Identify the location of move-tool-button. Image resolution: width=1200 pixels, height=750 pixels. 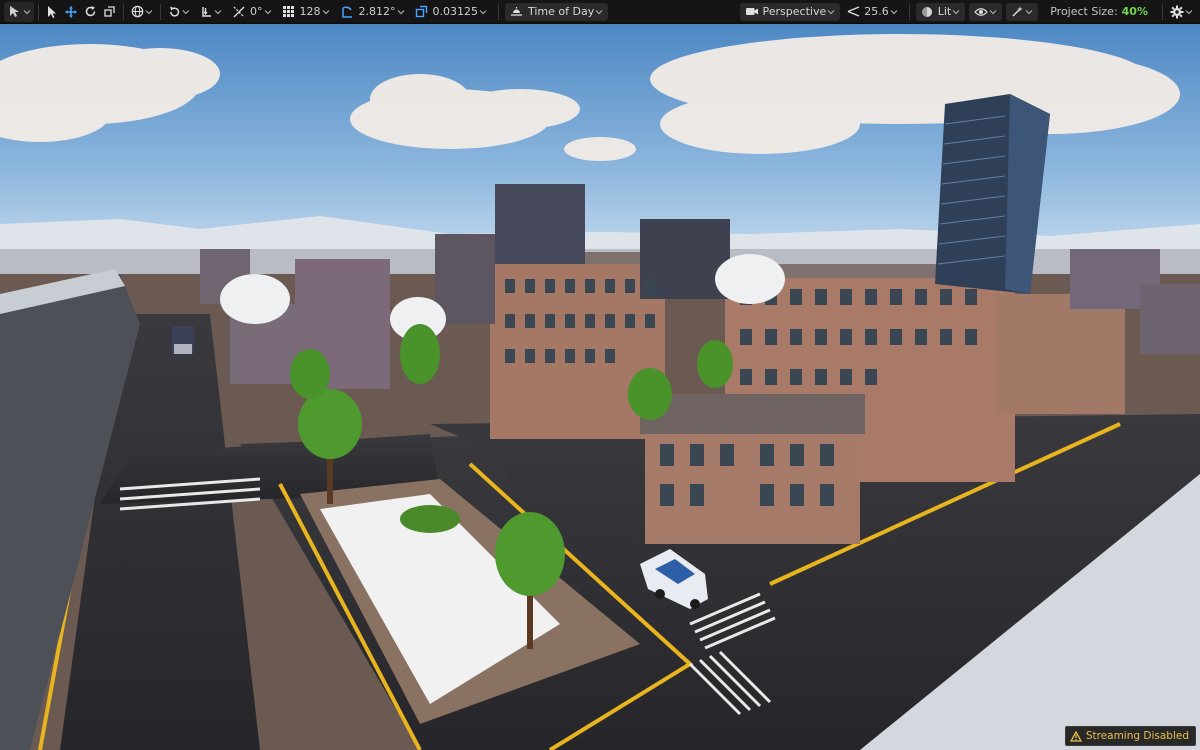
(71, 12).